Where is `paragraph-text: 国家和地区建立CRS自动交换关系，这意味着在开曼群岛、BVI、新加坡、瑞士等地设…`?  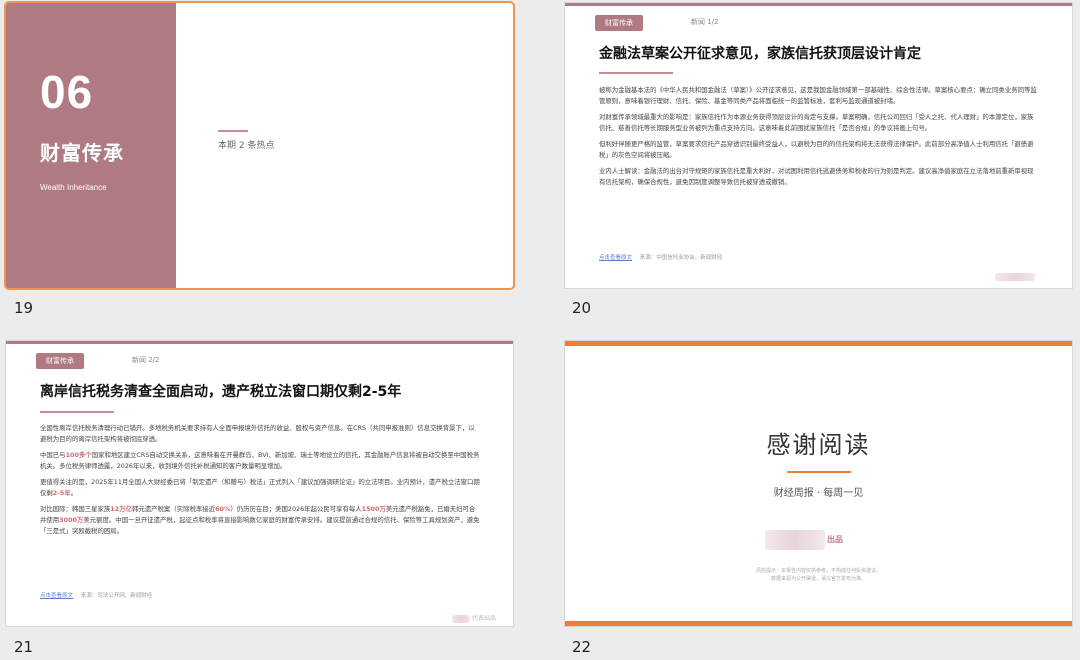
paragraph-text: 国家和地区建立CRS自动交换关系，这意味着在开曼群岛、BVI、新加坡、瑞士等地设… is located at coordinates (260, 460).